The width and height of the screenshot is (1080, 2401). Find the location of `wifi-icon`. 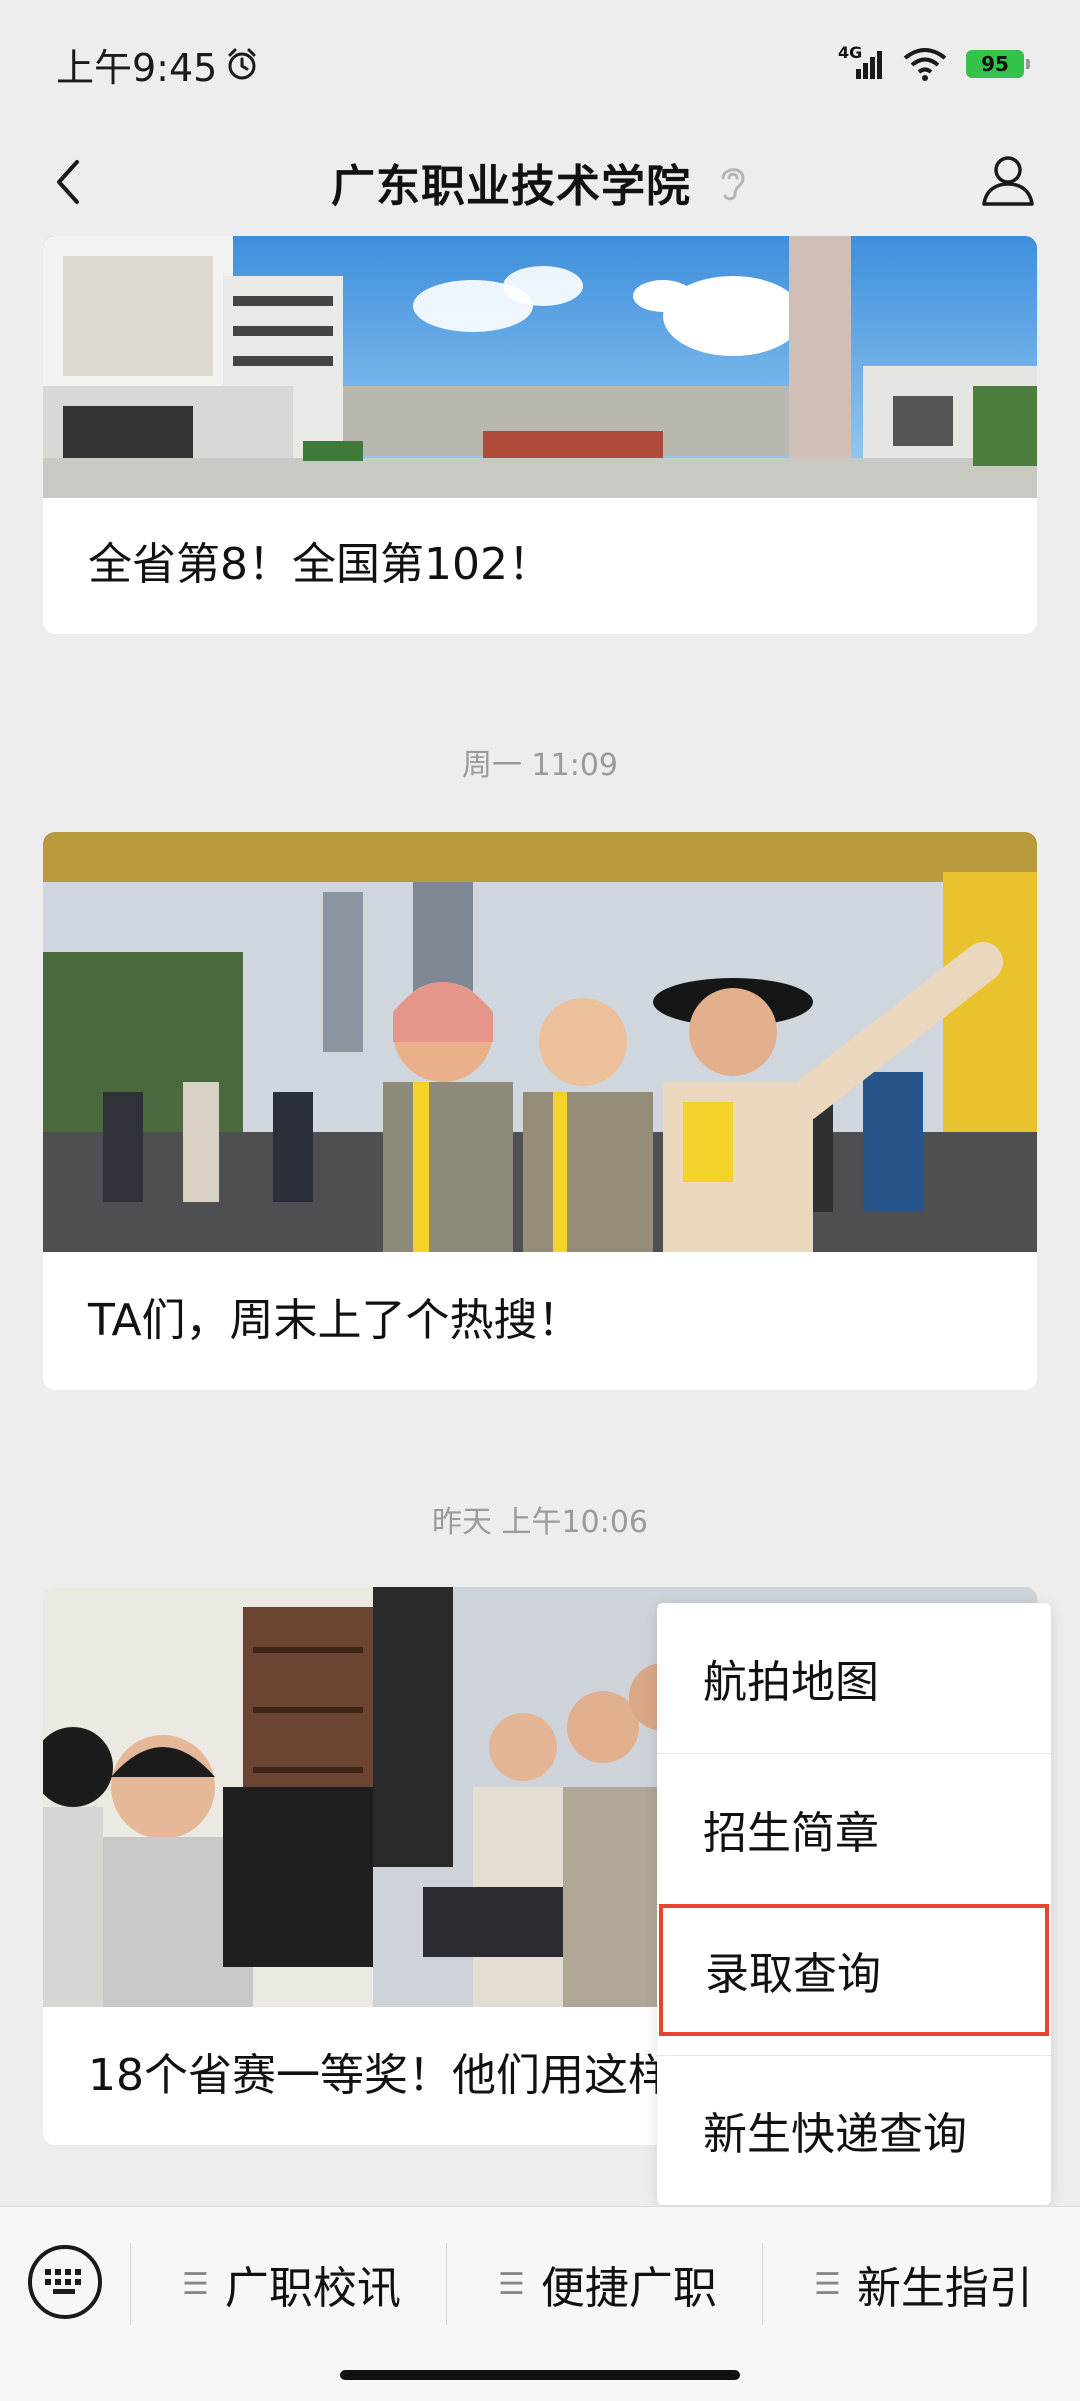

wifi-icon is located at coordinates (925, 64).